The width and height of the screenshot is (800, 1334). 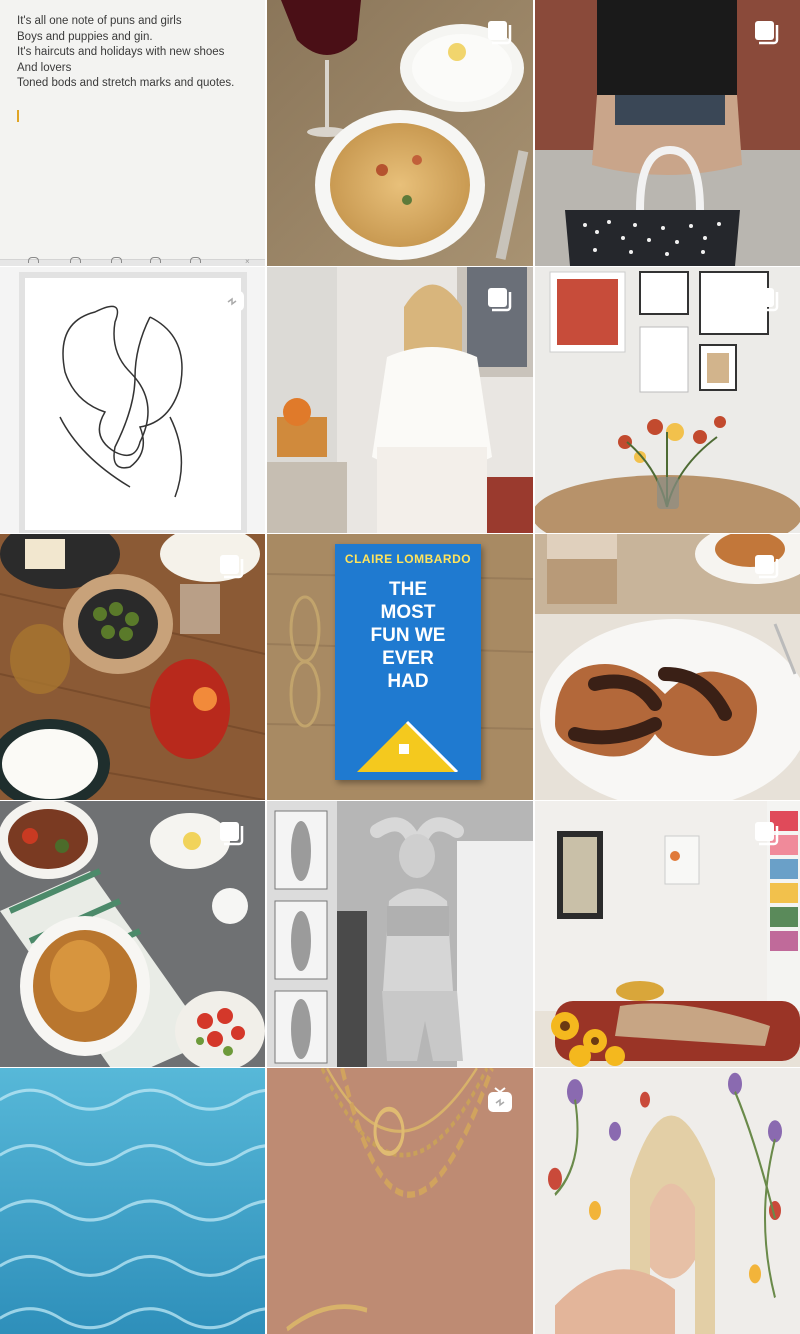 I want to click on tile-mono-fitness, so click(x=400, y=934).